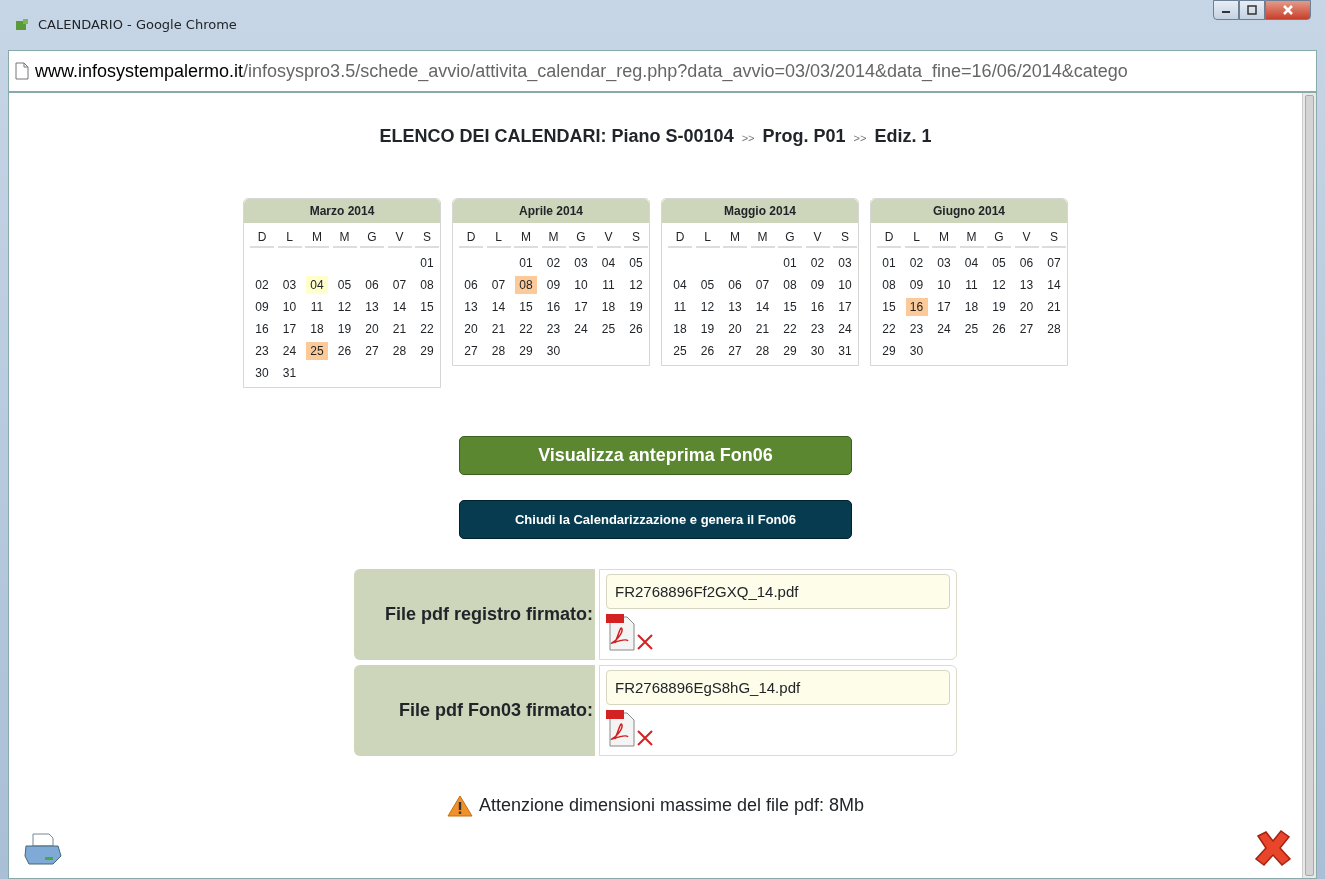  I want to click on delete-icon, so click(645, 738).